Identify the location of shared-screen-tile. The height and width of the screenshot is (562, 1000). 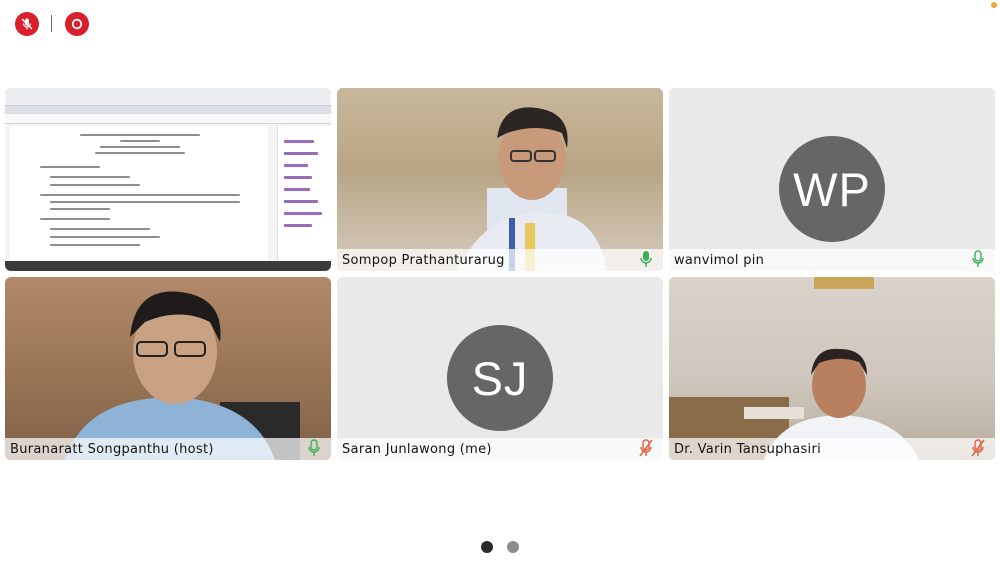
(168, 179).